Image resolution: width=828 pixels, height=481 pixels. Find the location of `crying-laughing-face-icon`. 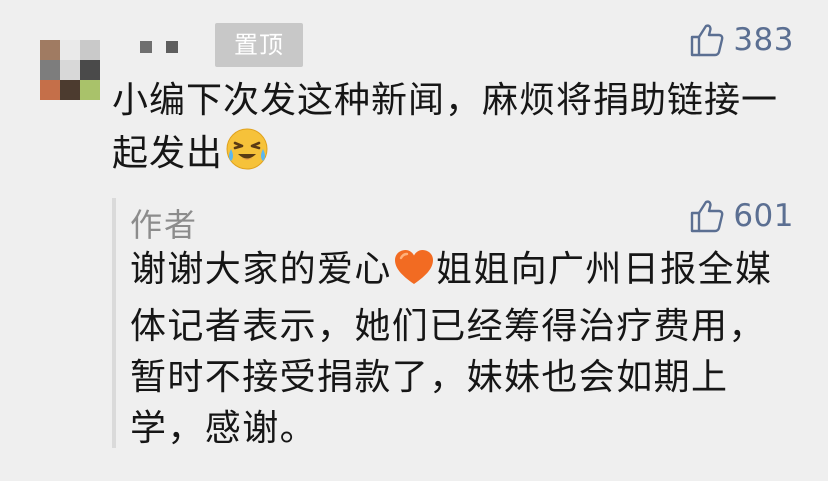

crying-laughing-face-icon is located at coordinates (247, 156).